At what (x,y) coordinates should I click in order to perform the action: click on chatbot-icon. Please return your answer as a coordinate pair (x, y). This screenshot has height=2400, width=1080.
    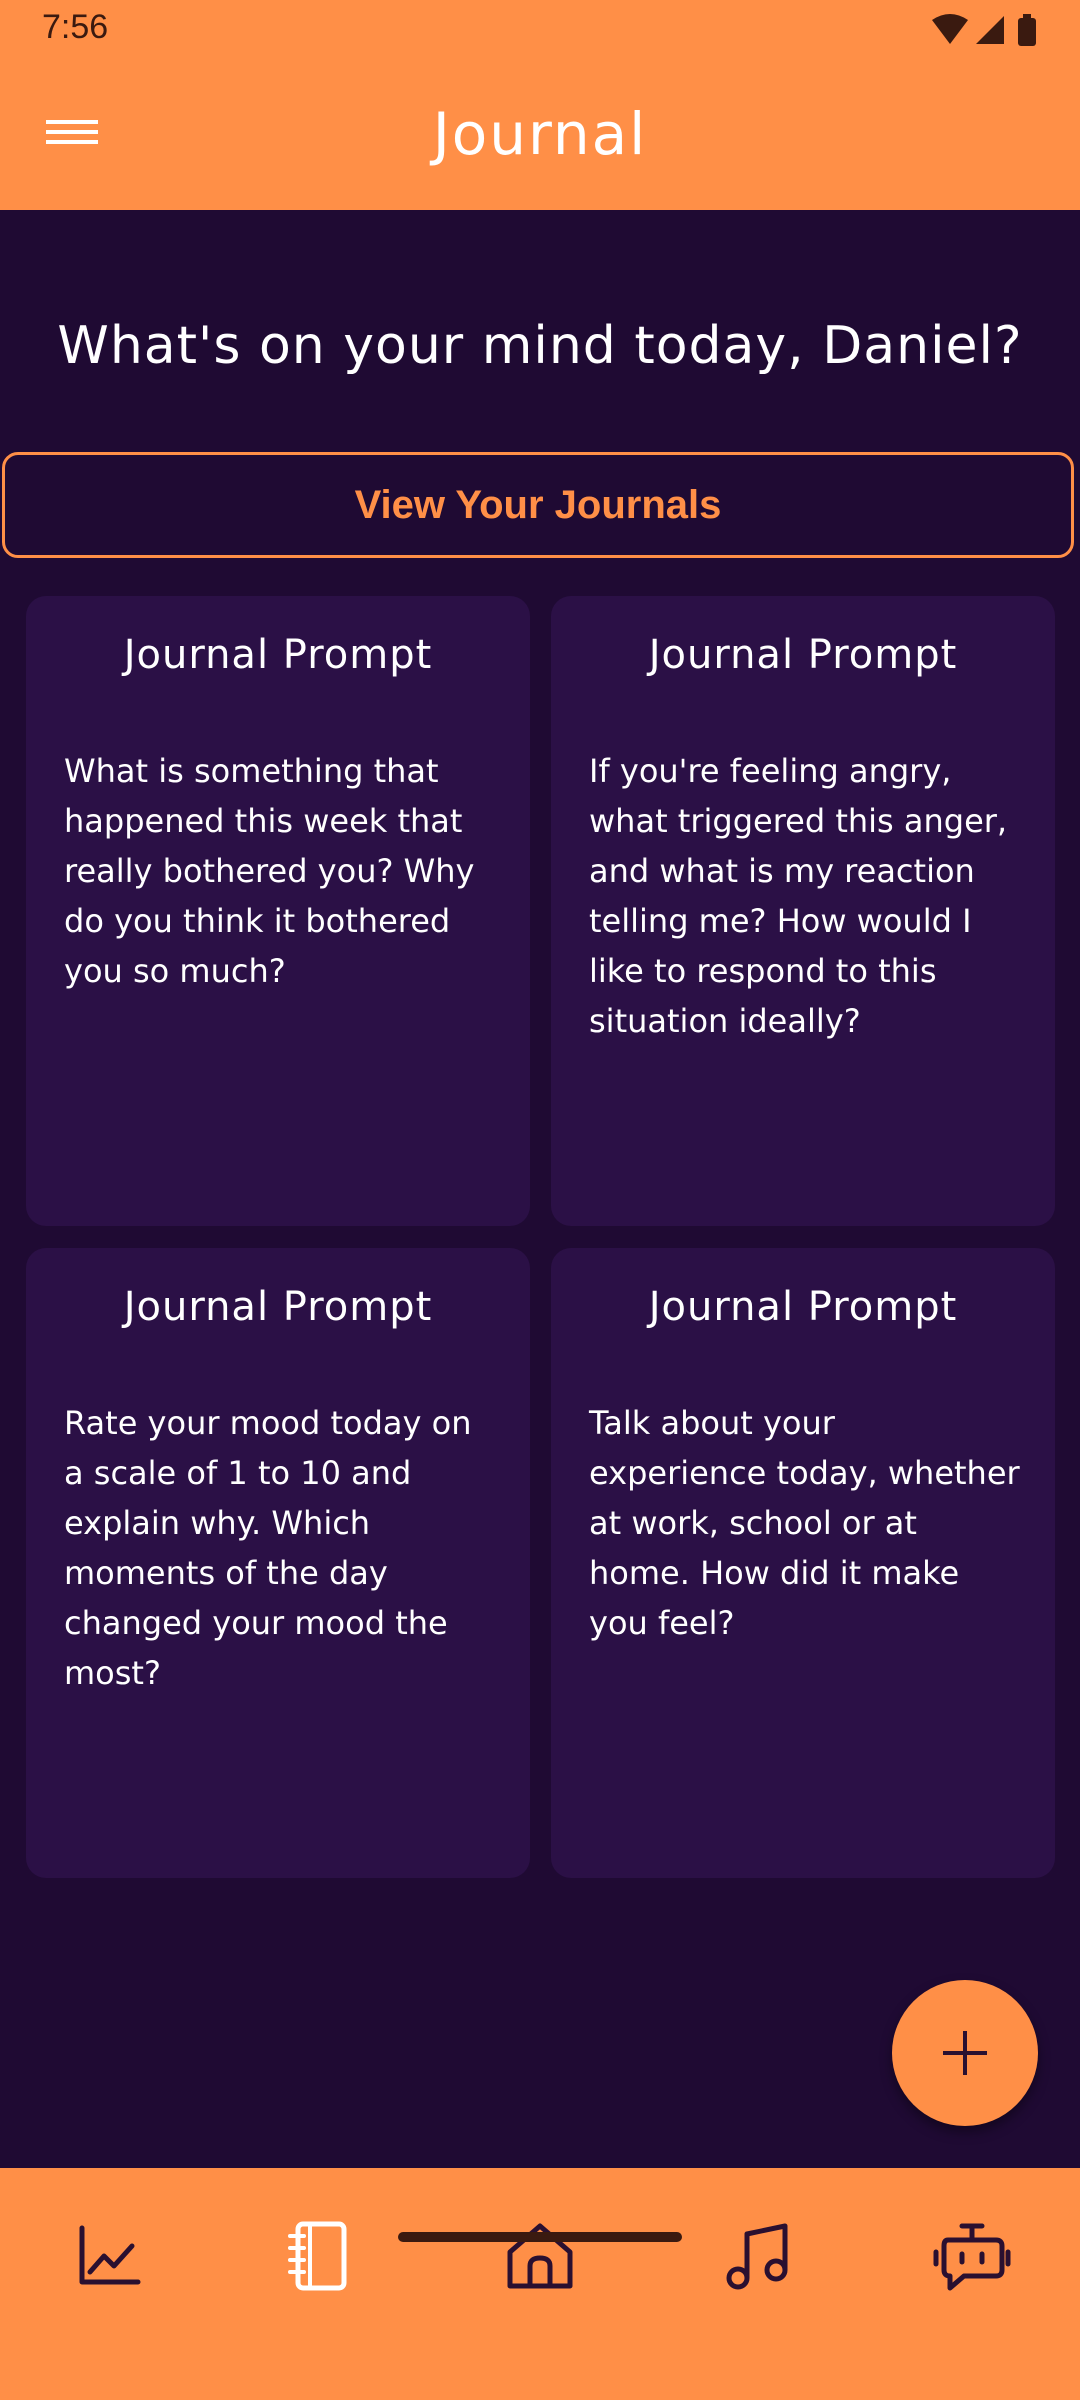
    Looking at the image, I should click on (972, 2257).